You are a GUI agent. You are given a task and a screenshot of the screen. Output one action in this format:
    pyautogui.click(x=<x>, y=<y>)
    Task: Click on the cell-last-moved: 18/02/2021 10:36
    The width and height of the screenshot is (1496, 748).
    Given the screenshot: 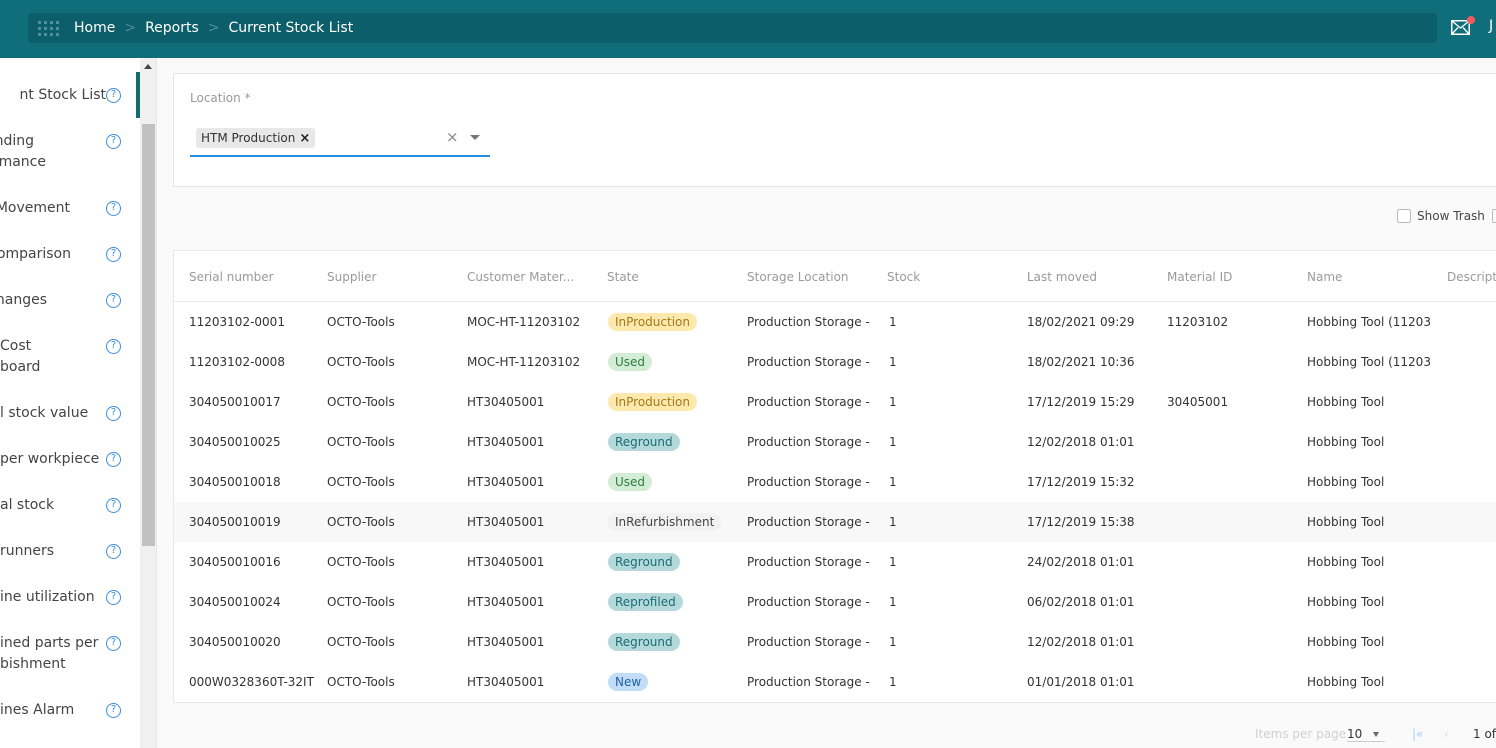 What is the action you would take?
    pyautogui.click(x=1081, y=362)
    